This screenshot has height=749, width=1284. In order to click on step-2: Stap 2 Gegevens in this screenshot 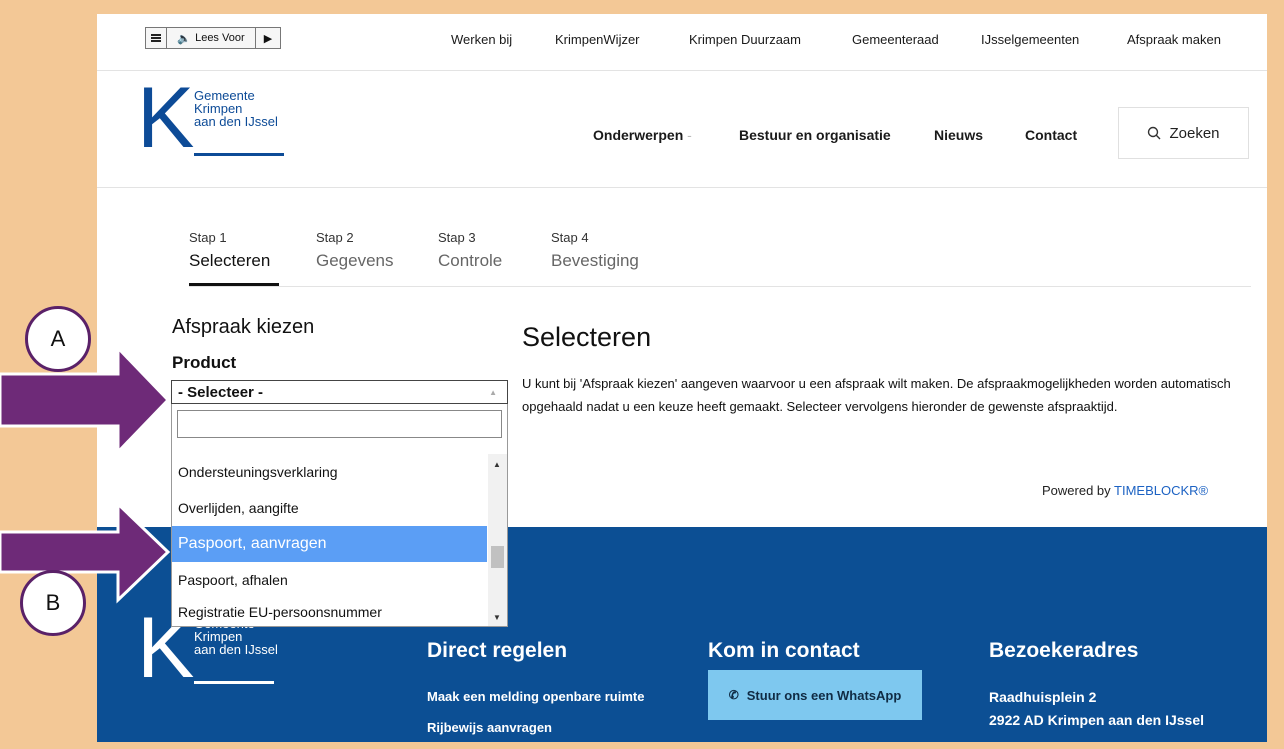, I will do `click(355, 250)`.